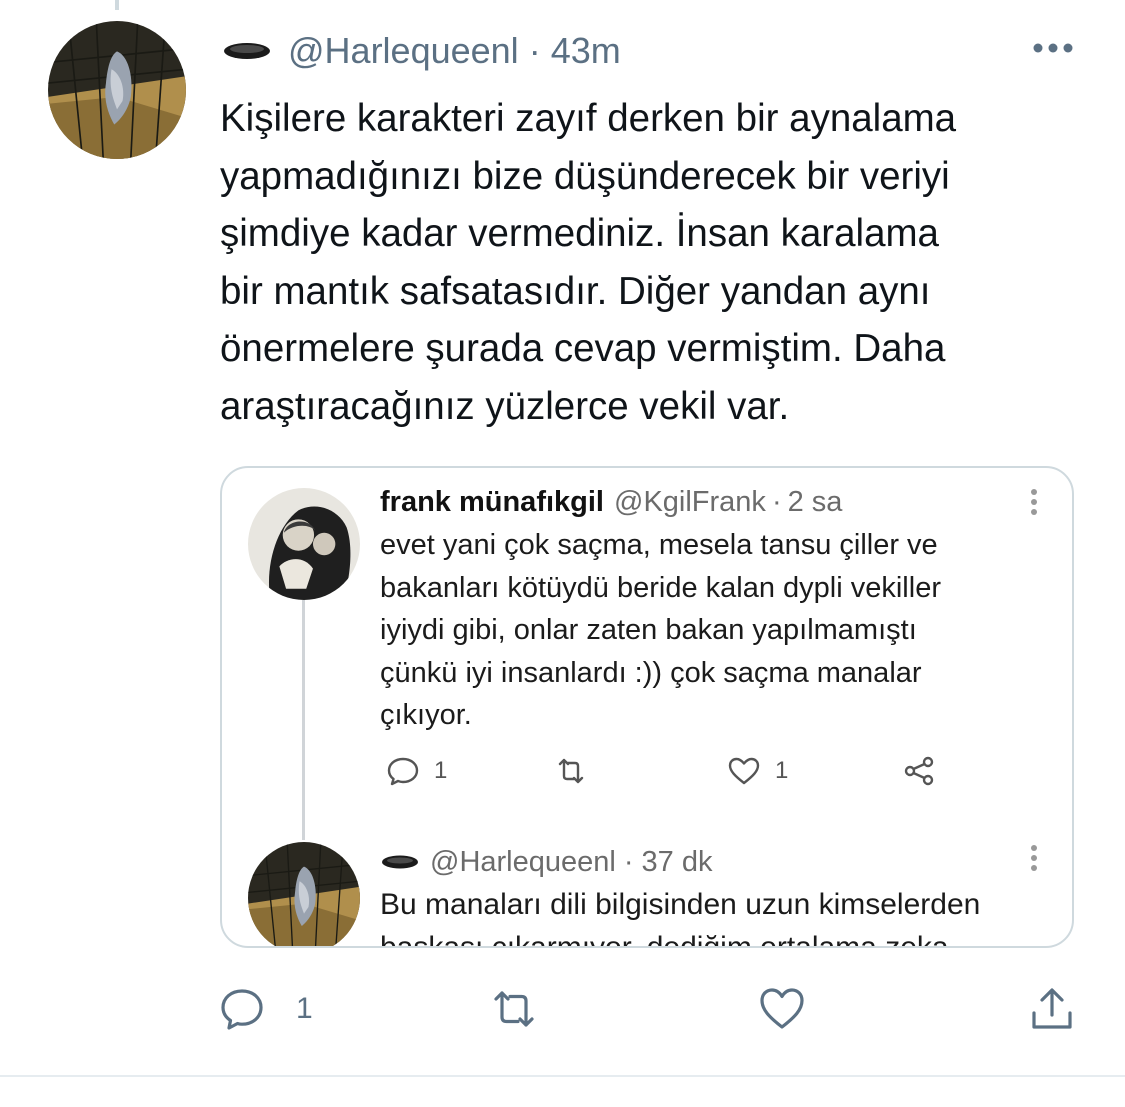 This screenshot has height=1107, width=1125. I want to click on quoted-retweet-button, so click(578, 771).